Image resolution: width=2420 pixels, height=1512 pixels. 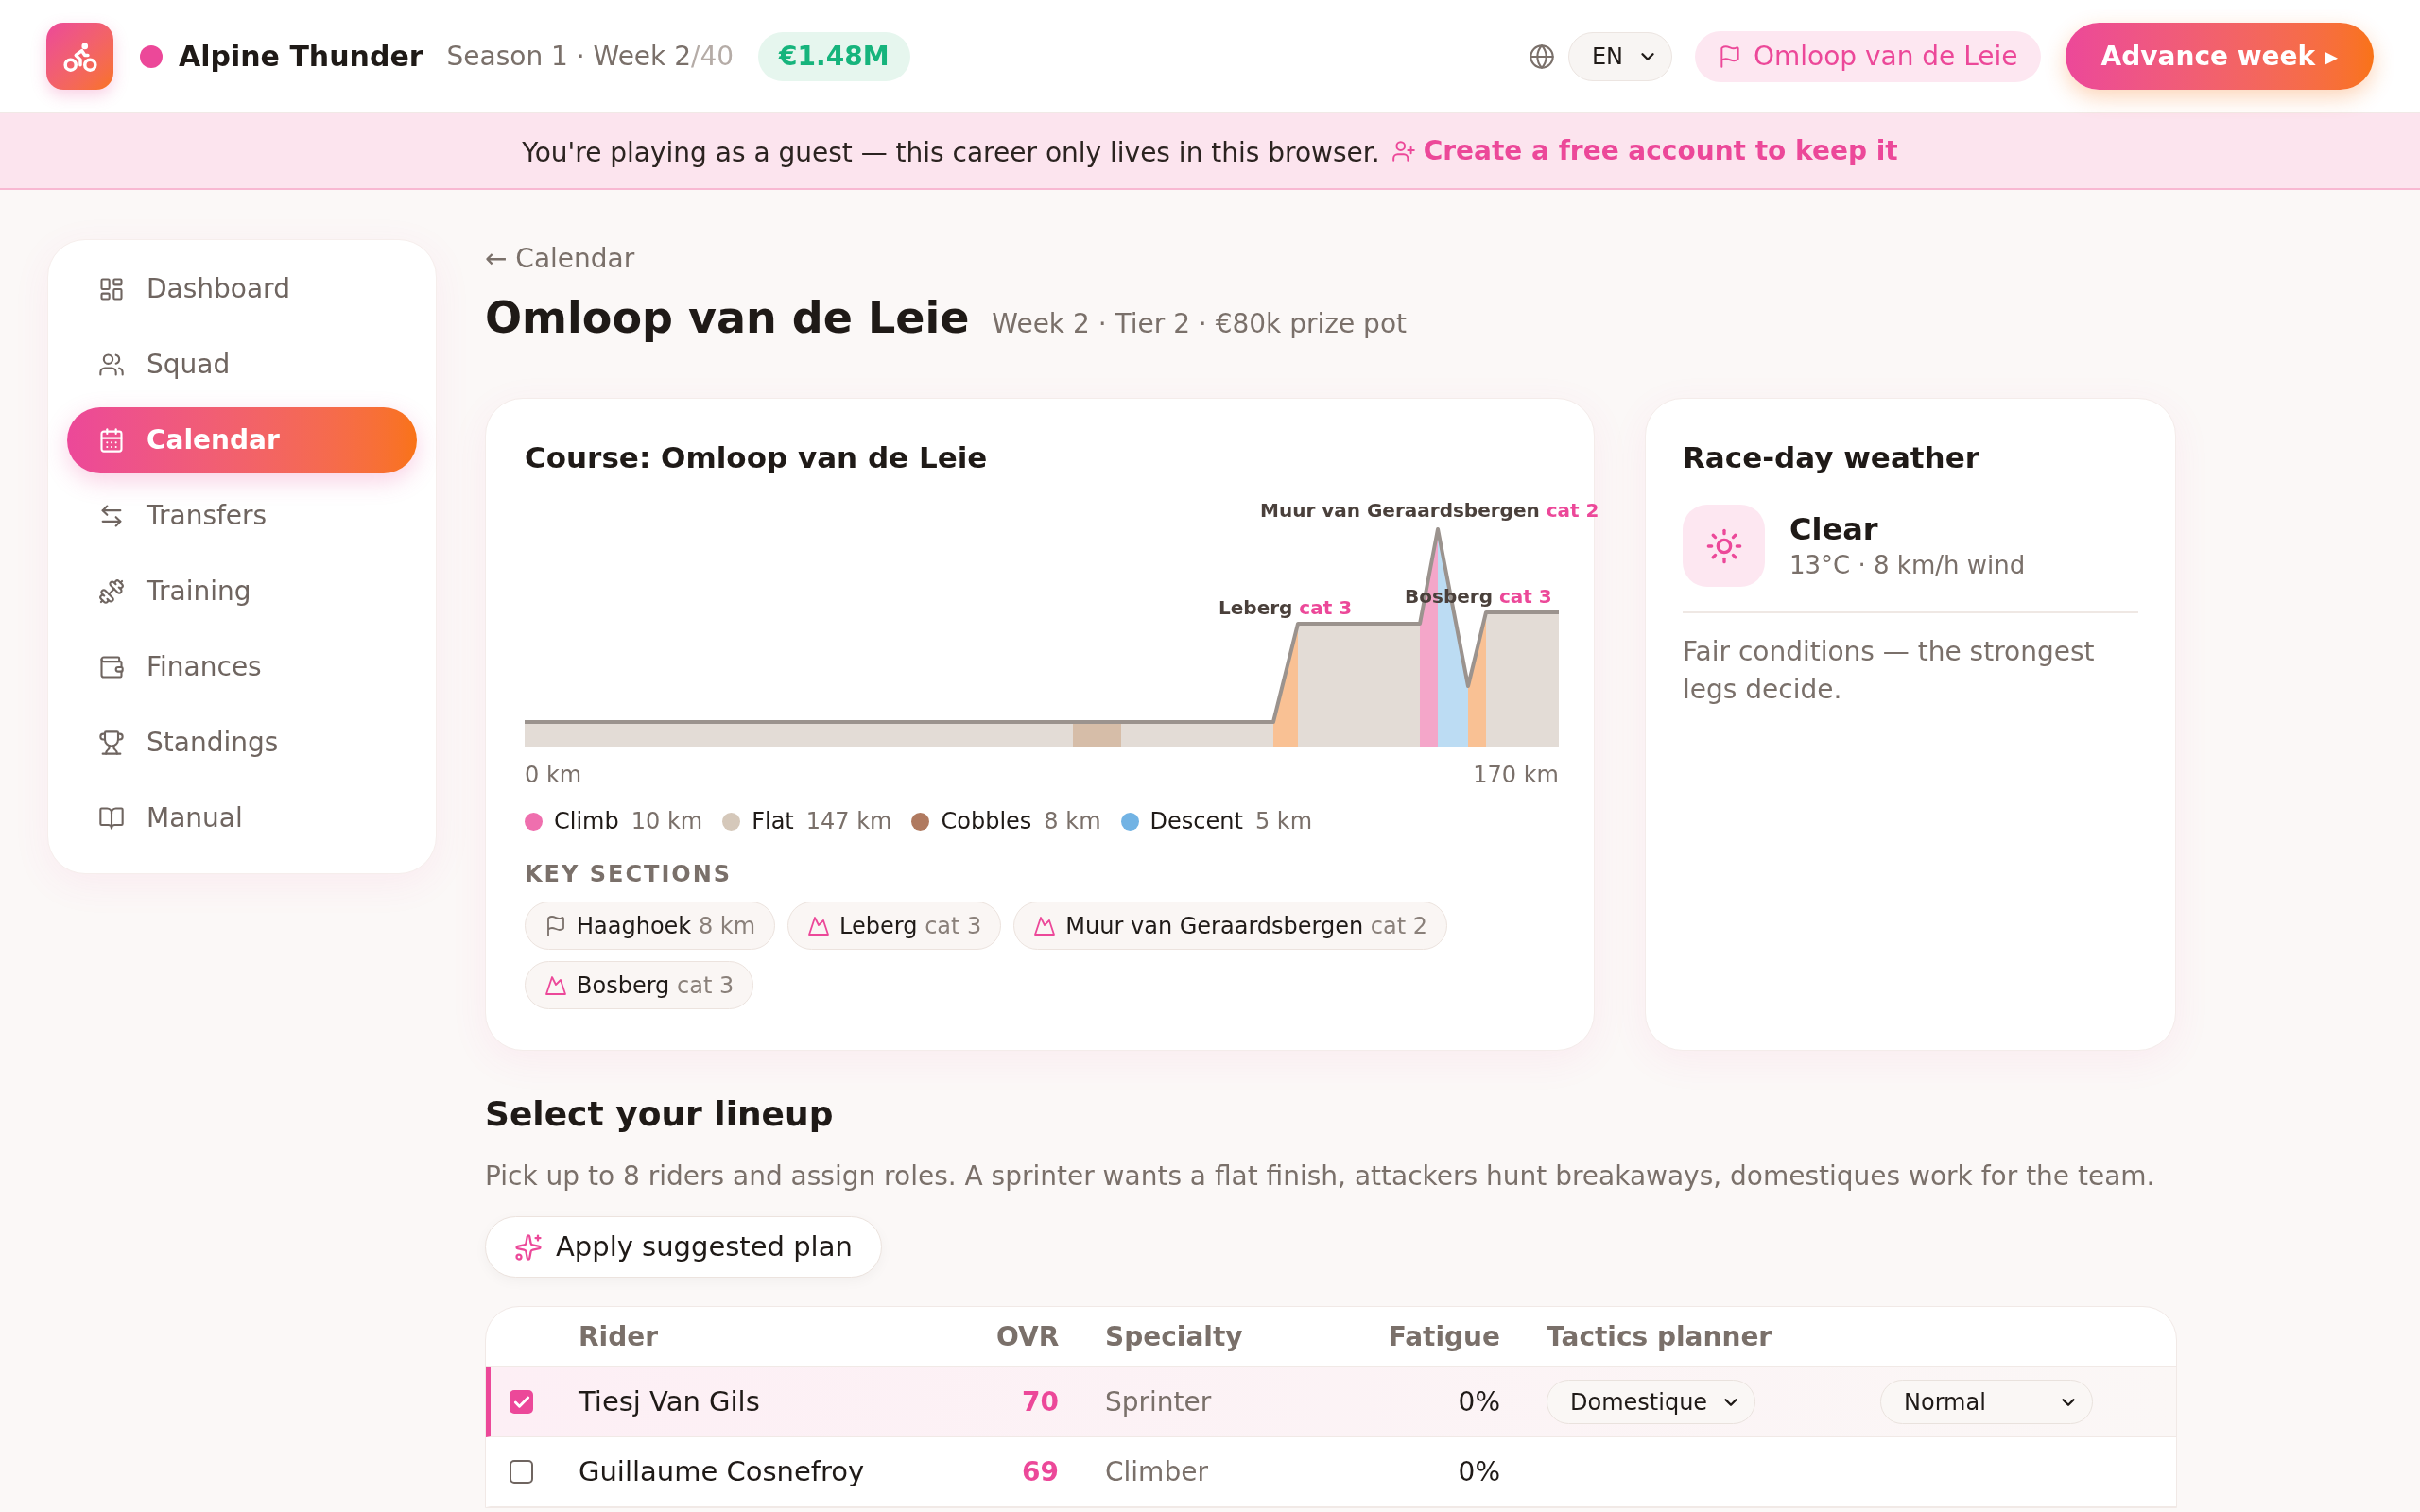 I want to click on sidebar-item: Squad, so click(x=242, y=365).